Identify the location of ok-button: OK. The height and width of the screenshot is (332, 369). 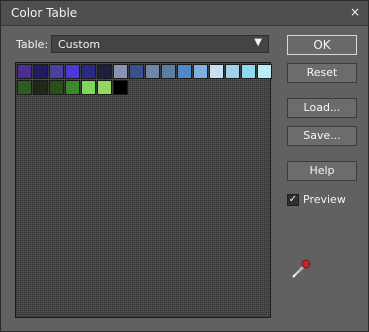
(322, 45).